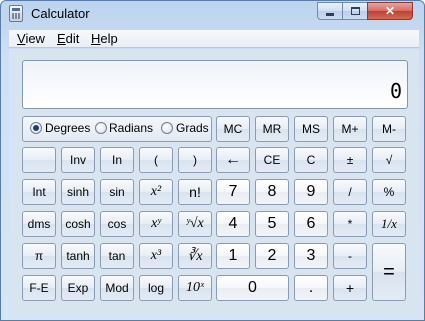 This screenshot has width=425, height=321. I want to click on close-button: ✕, so click(390, 11).